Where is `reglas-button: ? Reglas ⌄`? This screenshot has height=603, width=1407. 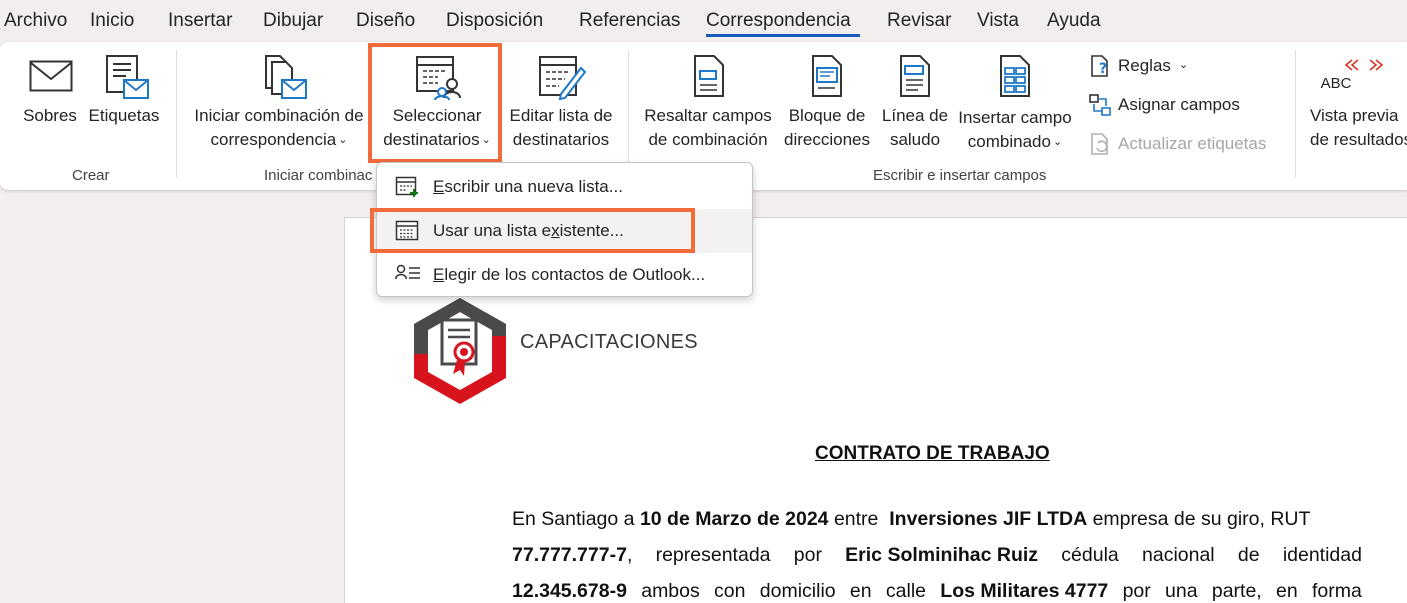 reglas-button: ? Reglas ⌄ is located at coordinates (1138, 66).